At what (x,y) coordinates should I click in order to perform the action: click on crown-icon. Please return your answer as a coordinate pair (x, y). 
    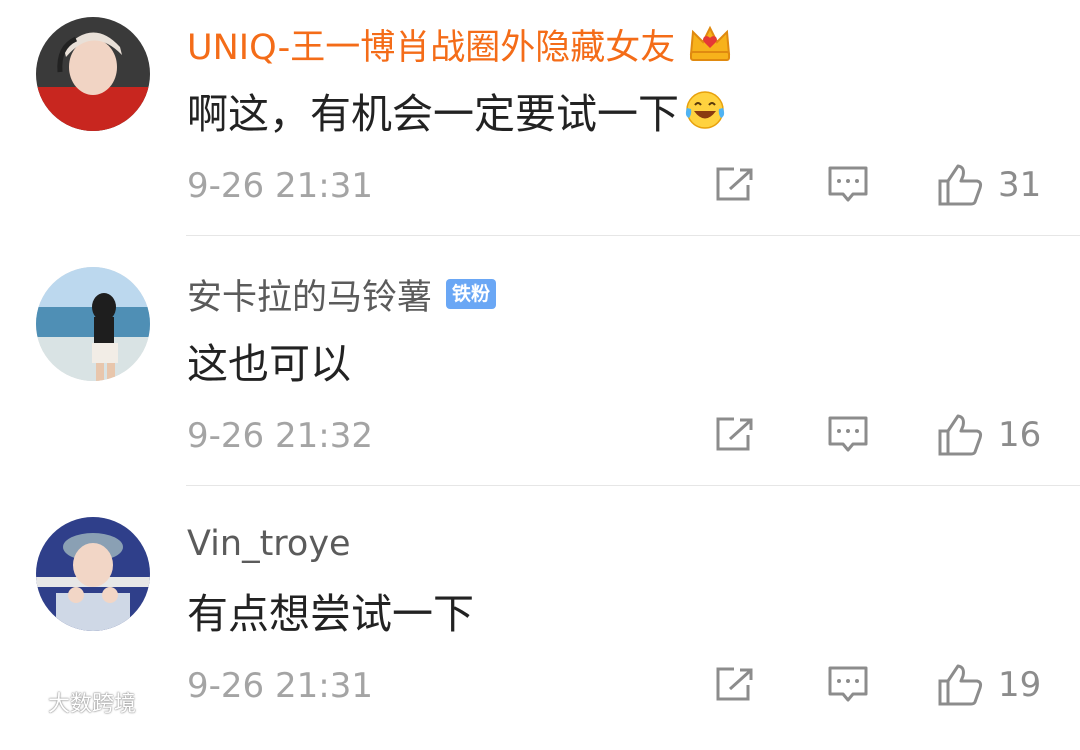
    Looking at the image, I should click on (710, 44).